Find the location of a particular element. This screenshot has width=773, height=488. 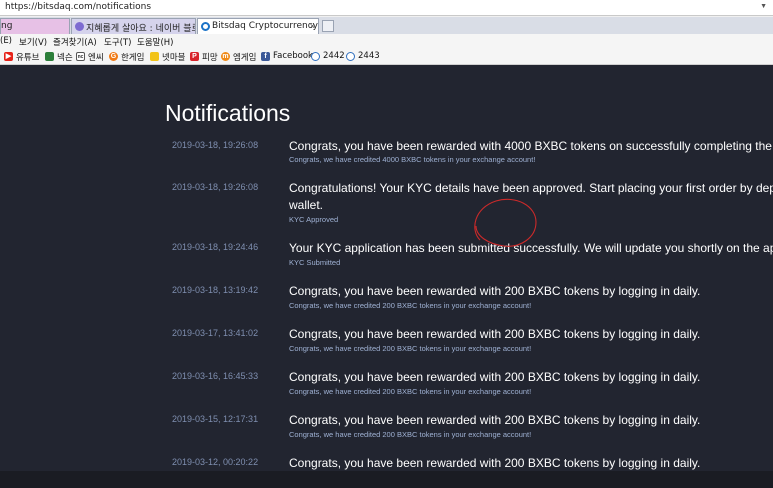

menu-edit: (E) is located at coordinates (6, 41).